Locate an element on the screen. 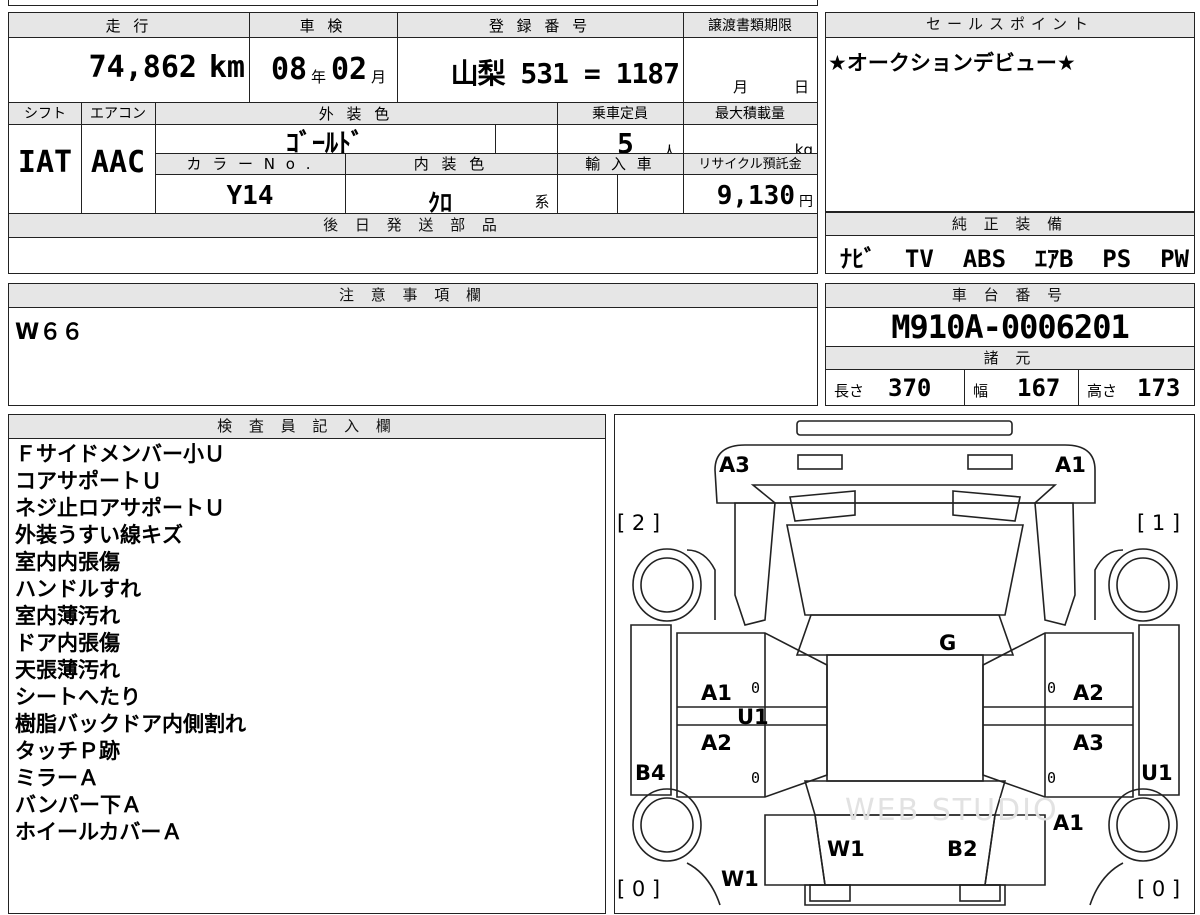 The height and width of the screenshot is (915, 1200). inspection-month: 02 is located at coordinates (349, 69).